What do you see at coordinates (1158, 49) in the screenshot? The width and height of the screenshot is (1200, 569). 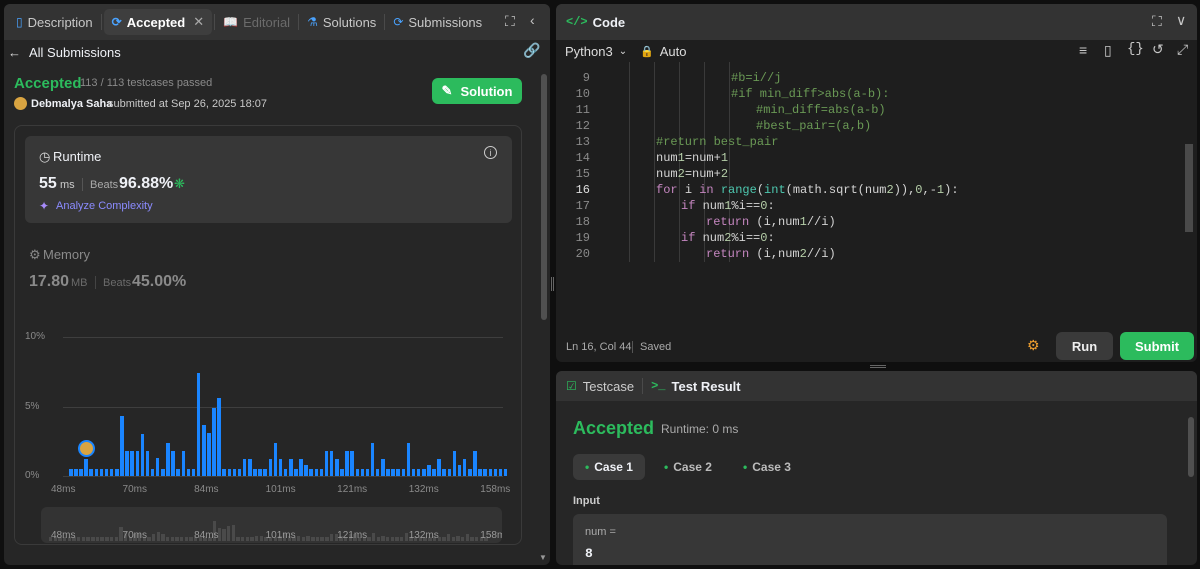 I see `reset-icon: ↺` at bounding box center [1158, 49].